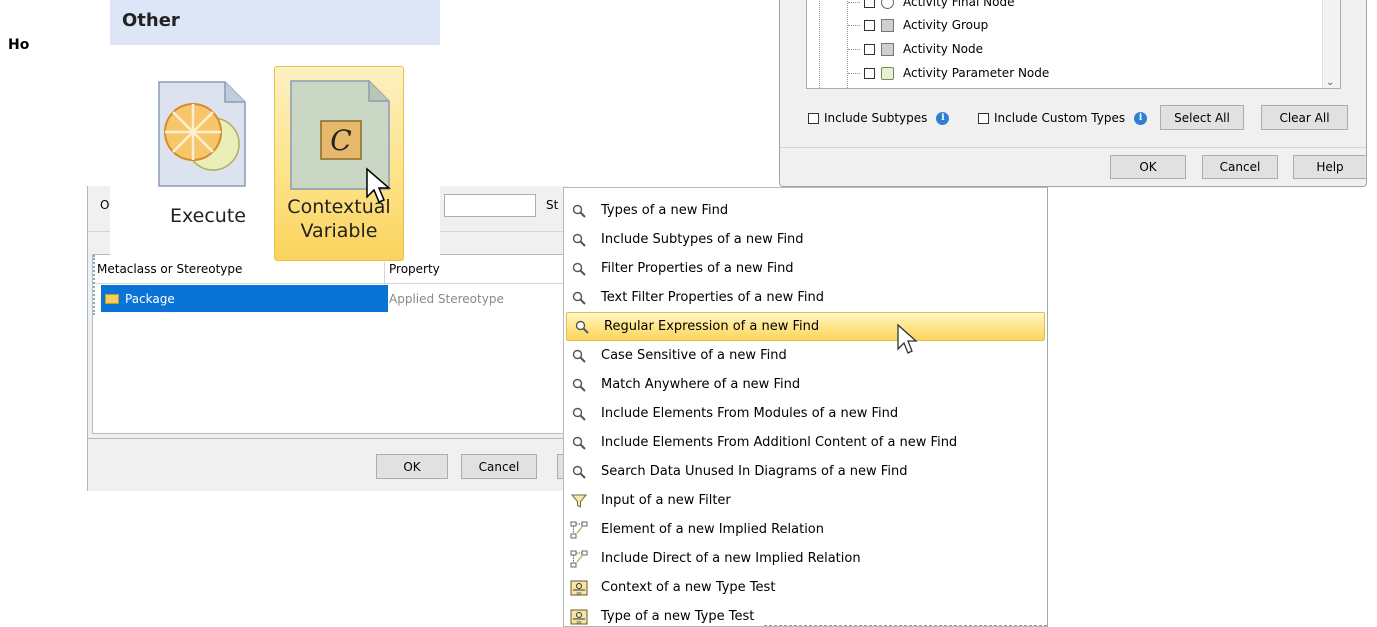 Image resolution: width=1377 pixels, height=627 pixels. I want to click on contextual-variable-label-line2: Variable, so click(339, 231).